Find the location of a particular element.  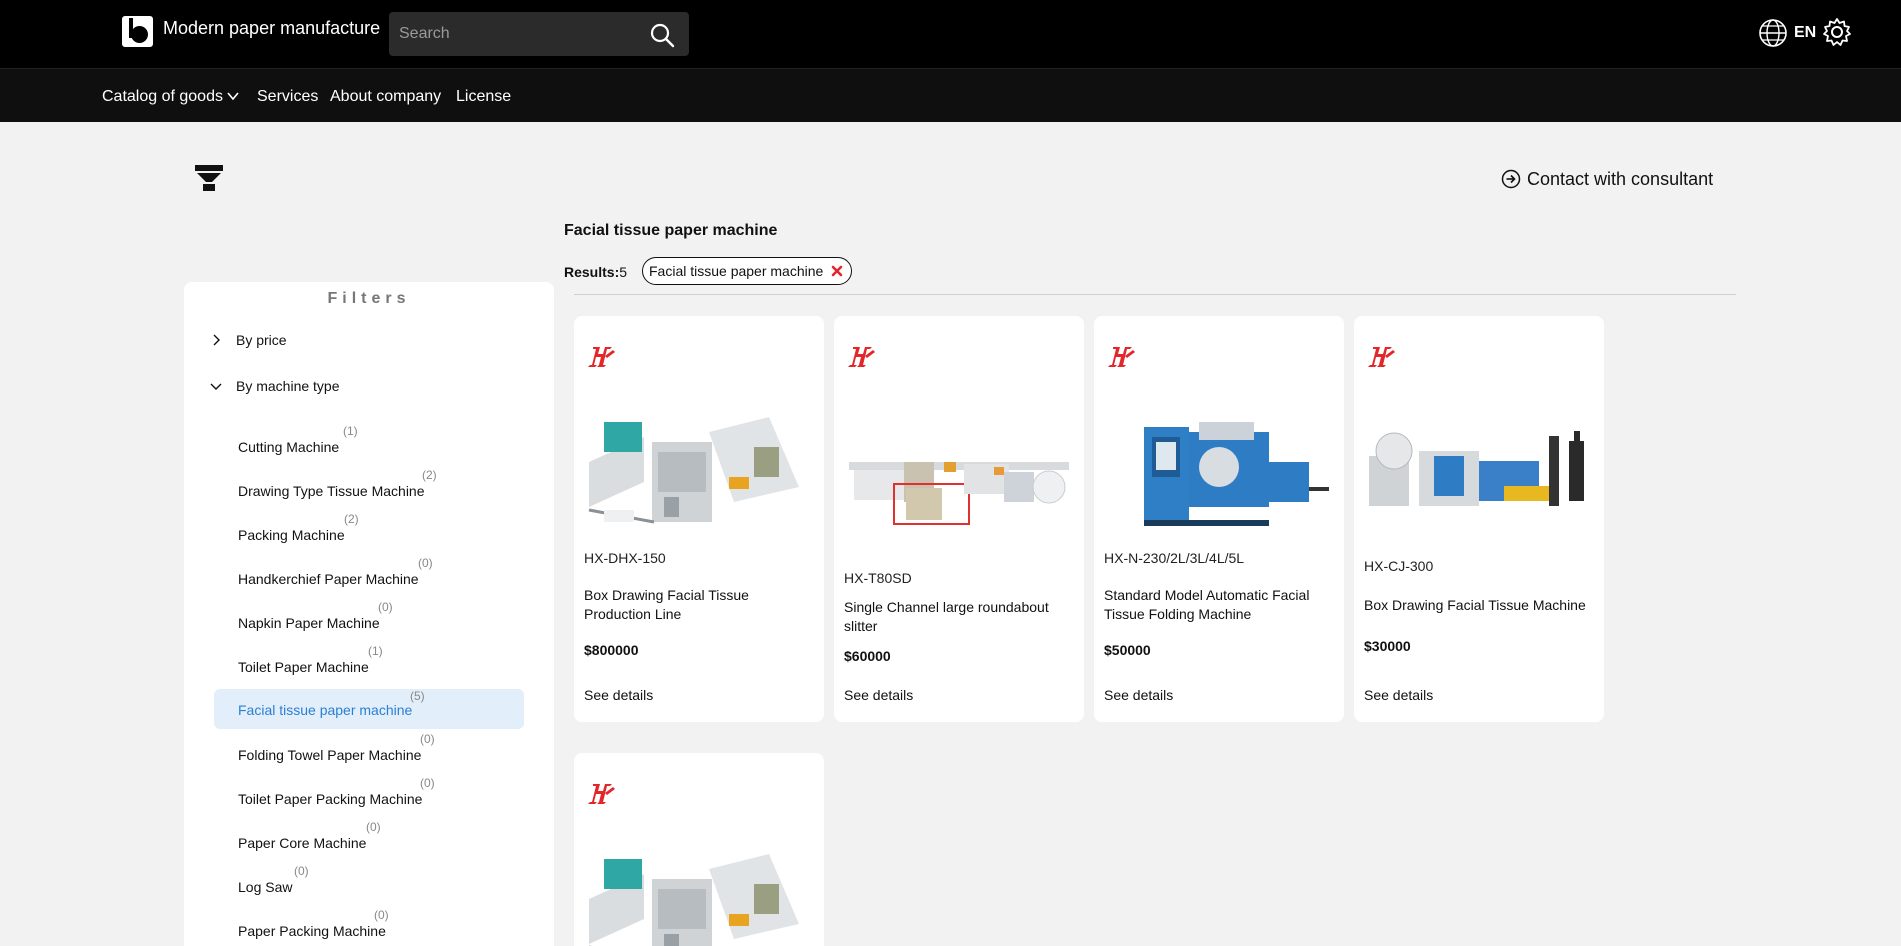

results-count: 5 is located at coordinates (623, 272).